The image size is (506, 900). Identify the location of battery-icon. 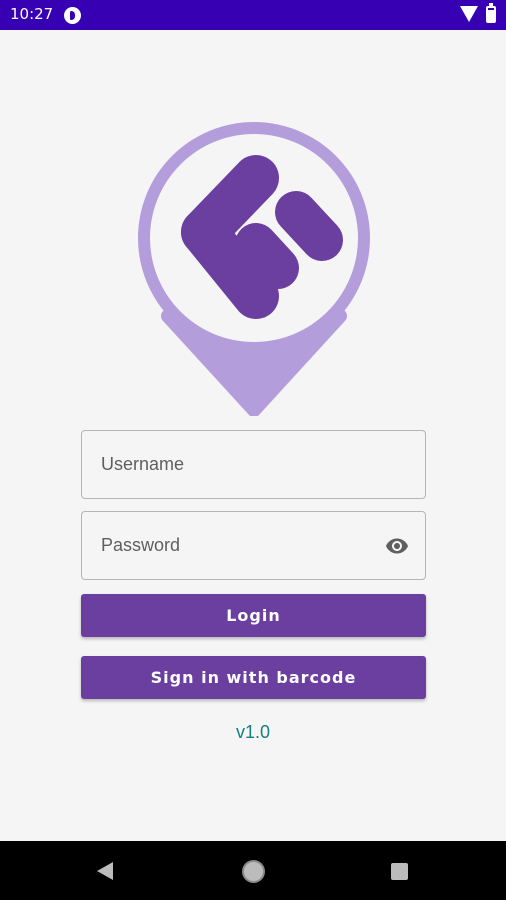
(491, 13).